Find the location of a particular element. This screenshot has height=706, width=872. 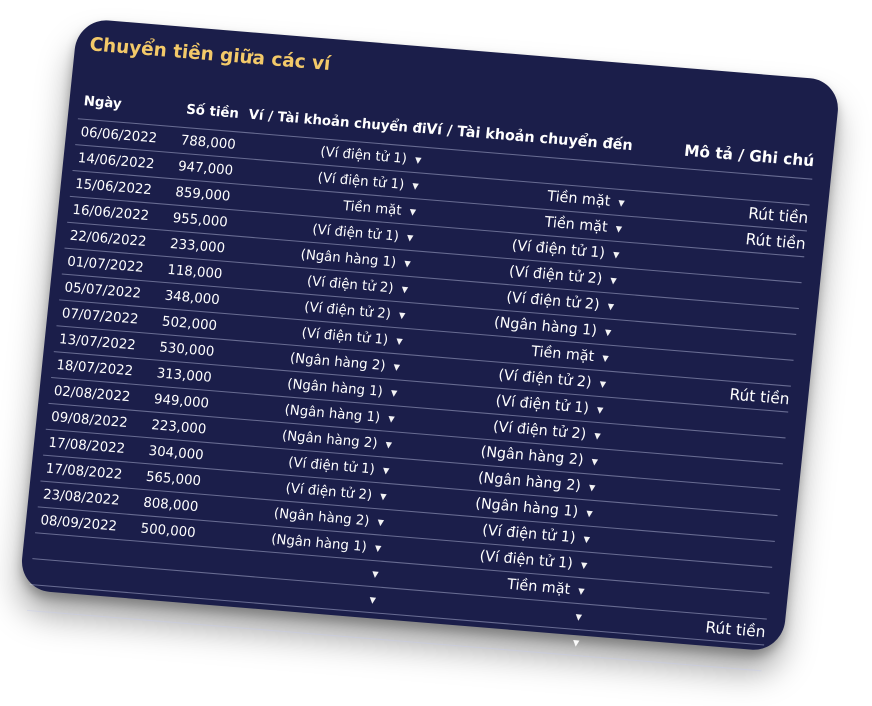

date-value: 09/08/2022 is located at coordinates (89, 419).